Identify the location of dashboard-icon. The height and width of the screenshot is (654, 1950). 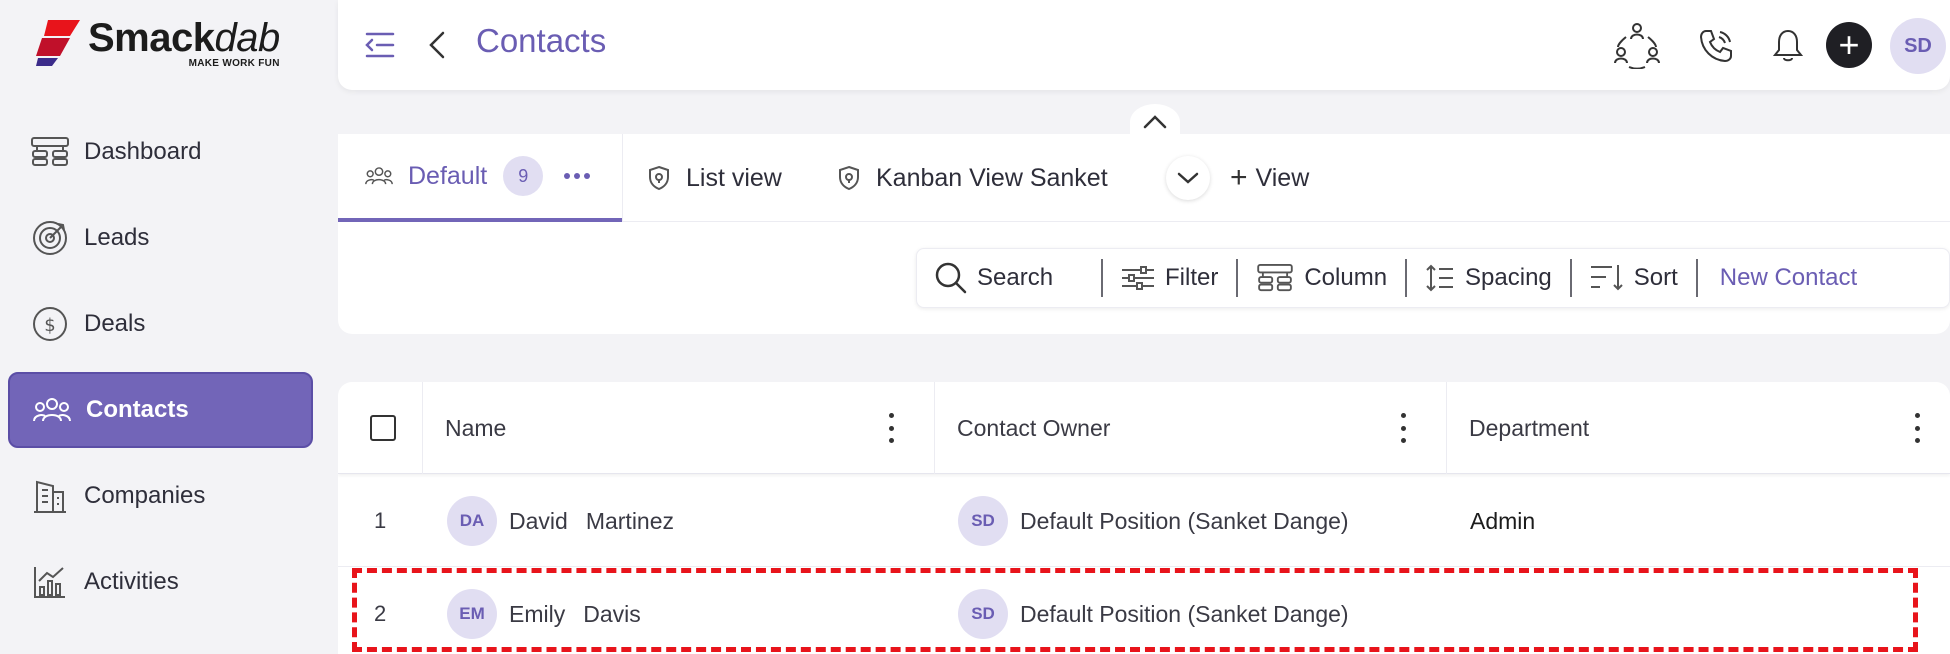
(50, 152).